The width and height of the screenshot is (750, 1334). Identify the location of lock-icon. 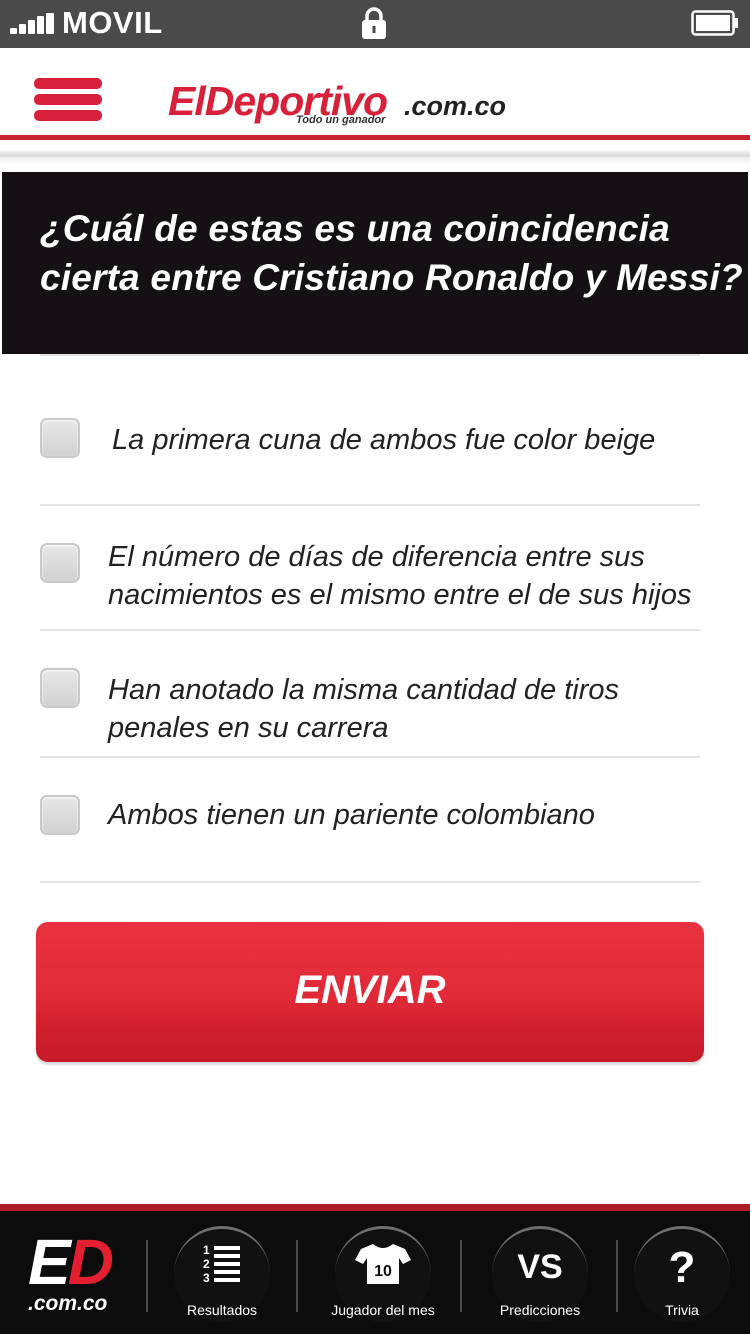
(374, 23).